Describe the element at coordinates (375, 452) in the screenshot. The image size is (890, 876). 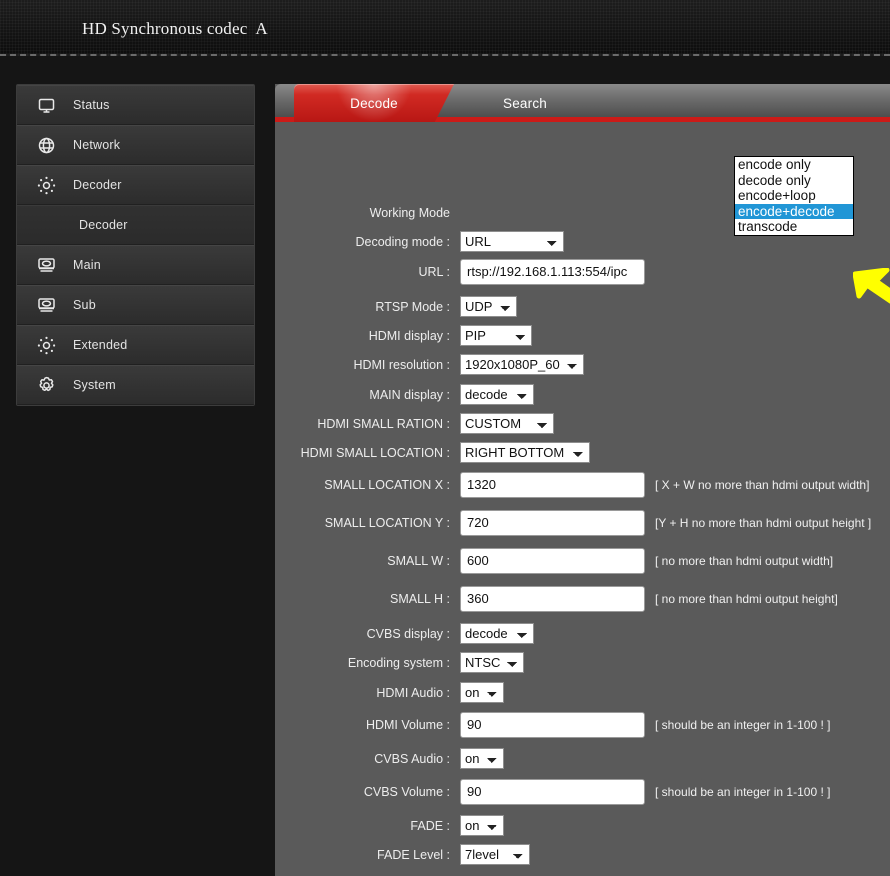
I see `field-label: HDMI SMALL LOCATION :` at that location.